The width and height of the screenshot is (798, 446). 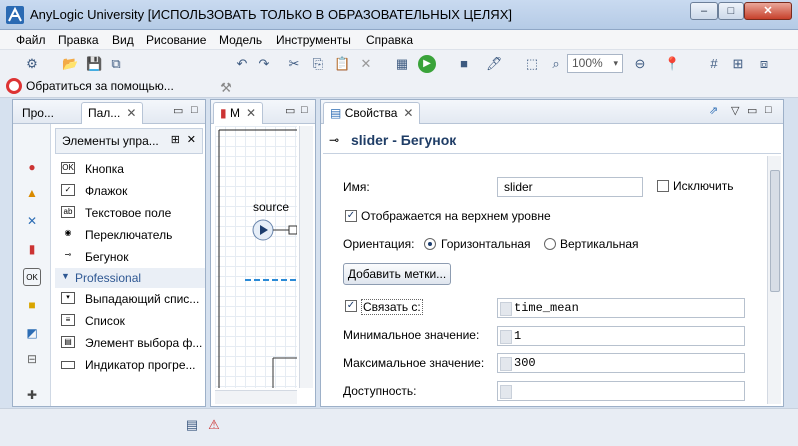 What do you see at coordinates (68, 212) in the screenshot?
I see `textfield-icon: ab` at bounding box center [68, 212].